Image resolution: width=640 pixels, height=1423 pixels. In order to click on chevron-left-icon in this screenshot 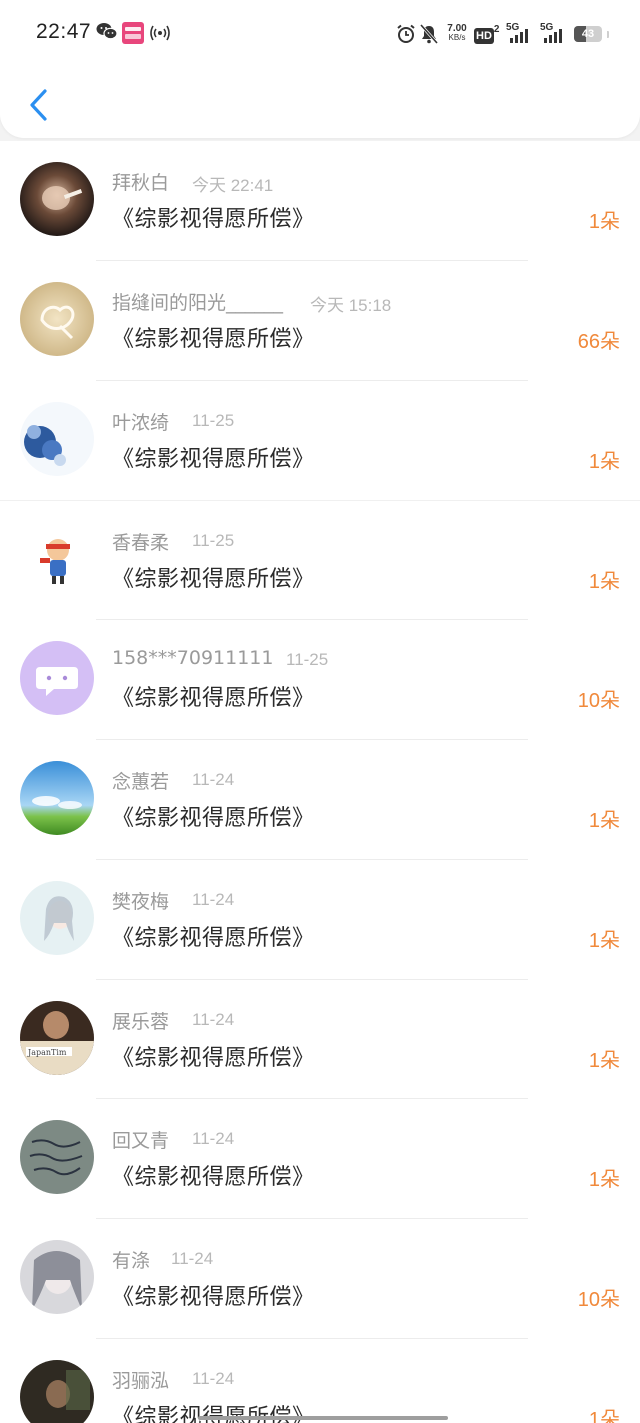, I will do `click(38, 105)`.